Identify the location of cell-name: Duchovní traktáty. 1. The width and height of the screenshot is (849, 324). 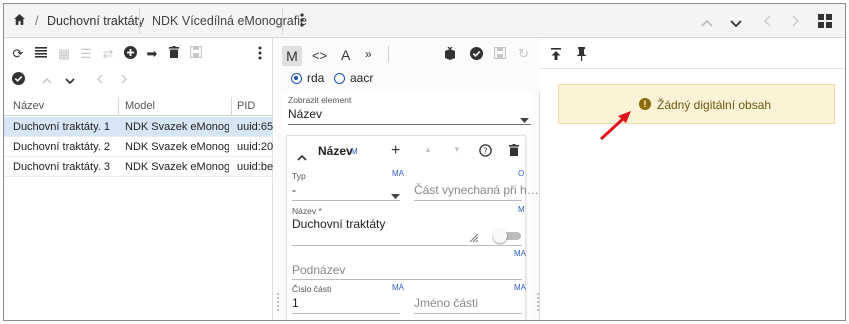
(62, 127).